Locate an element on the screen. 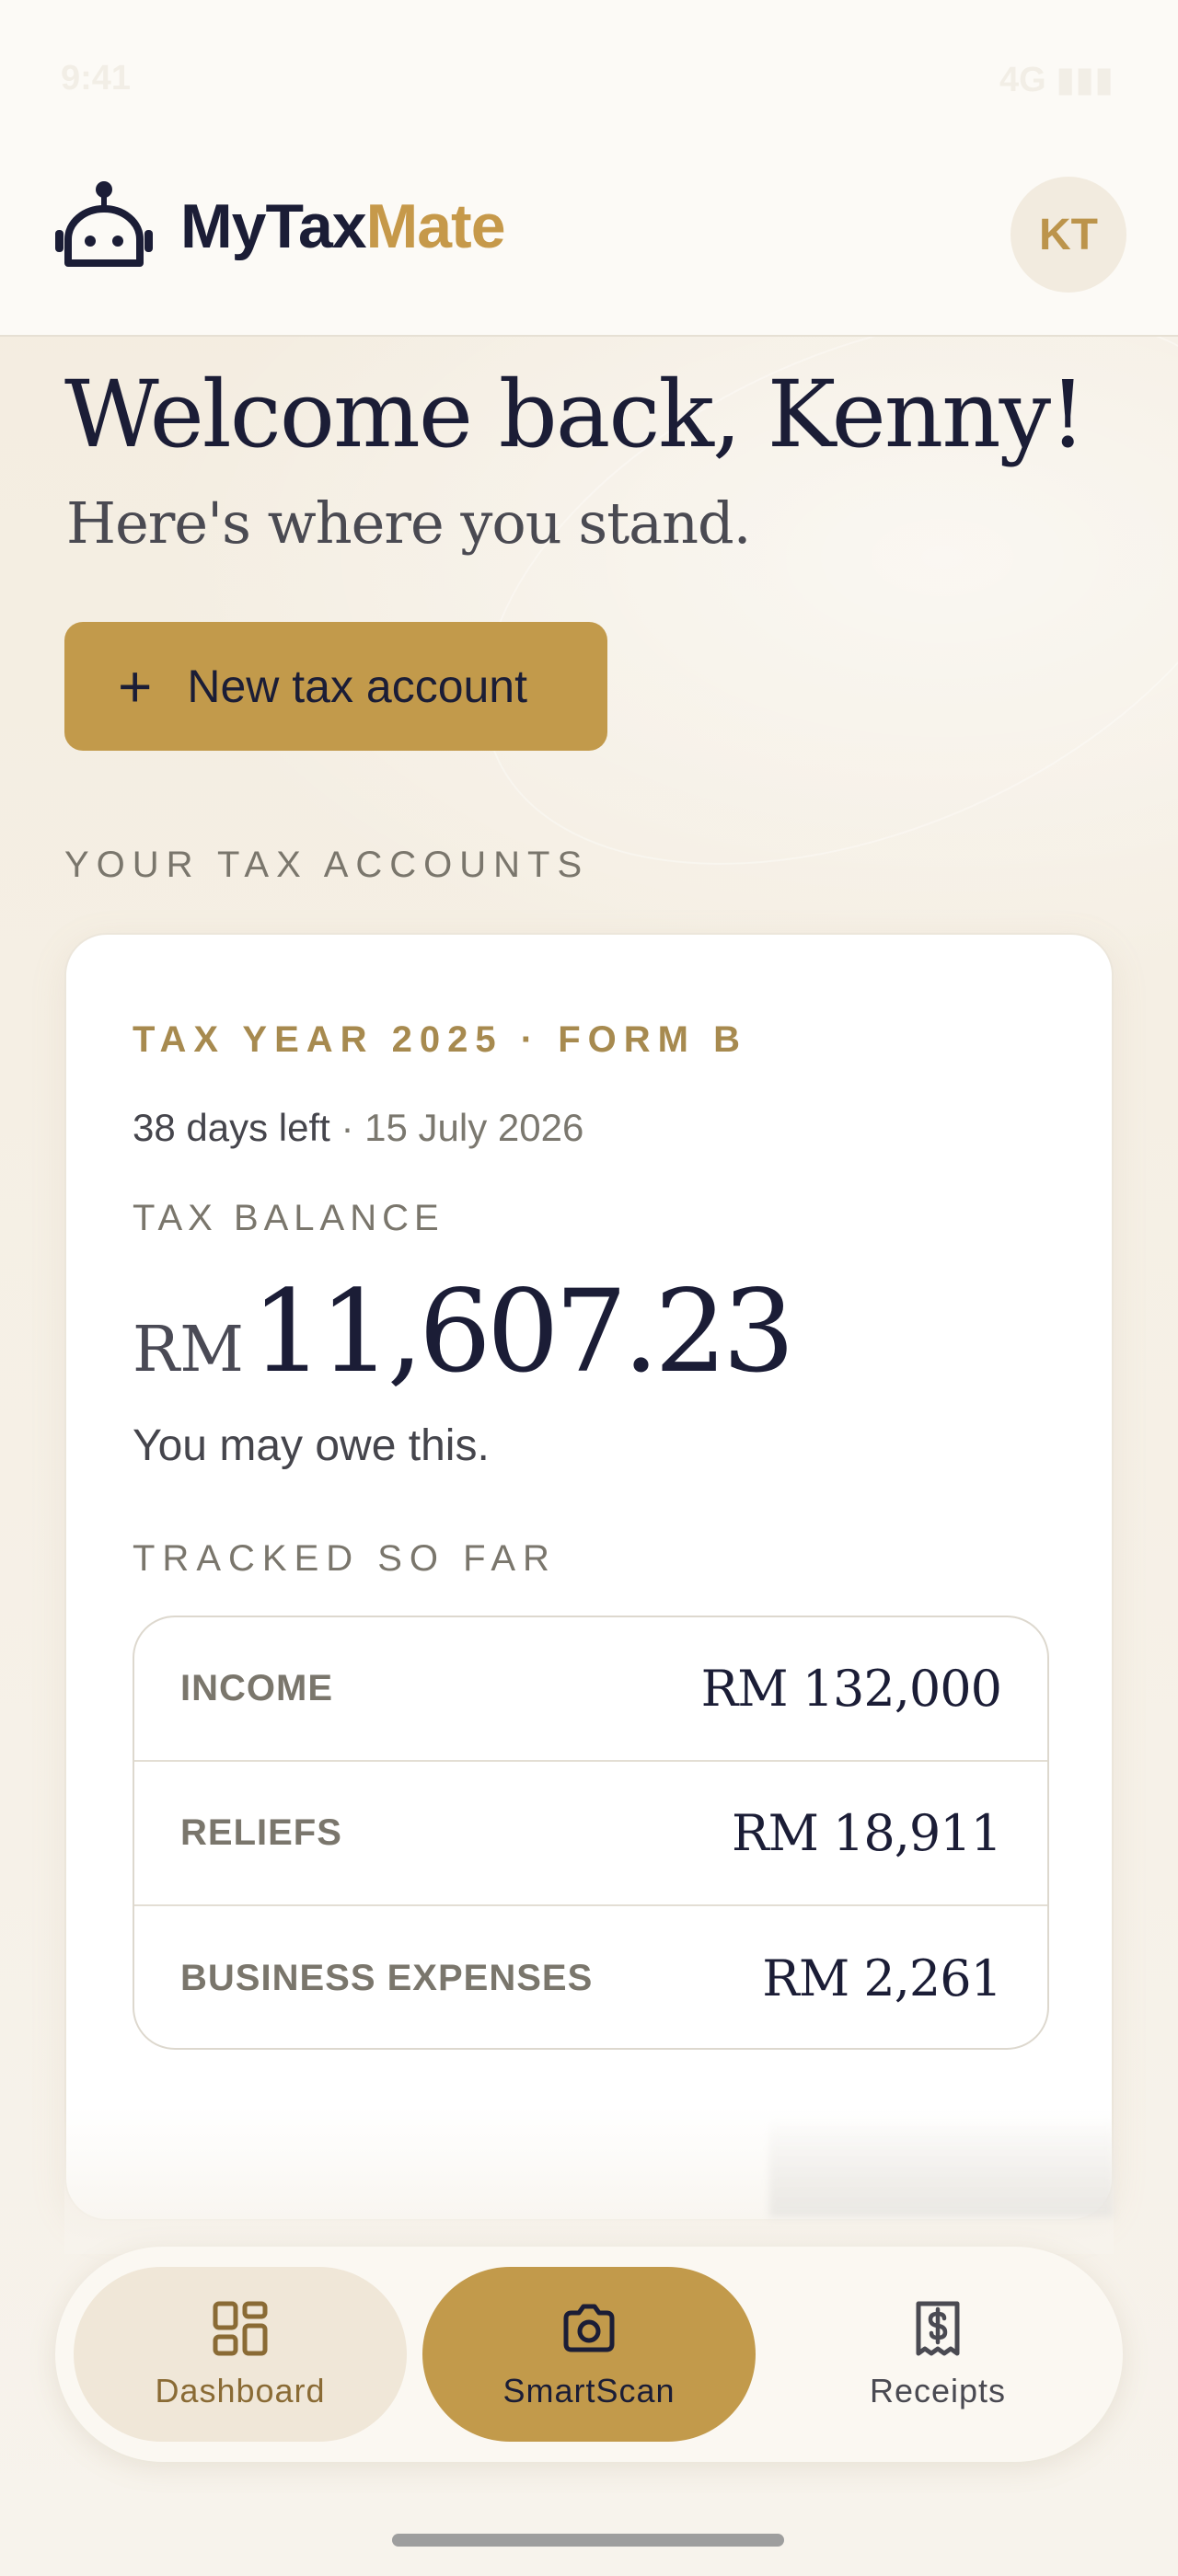 The image size is (1178, 2576). user-avatar: KT is located at coordinates (1068, 235).